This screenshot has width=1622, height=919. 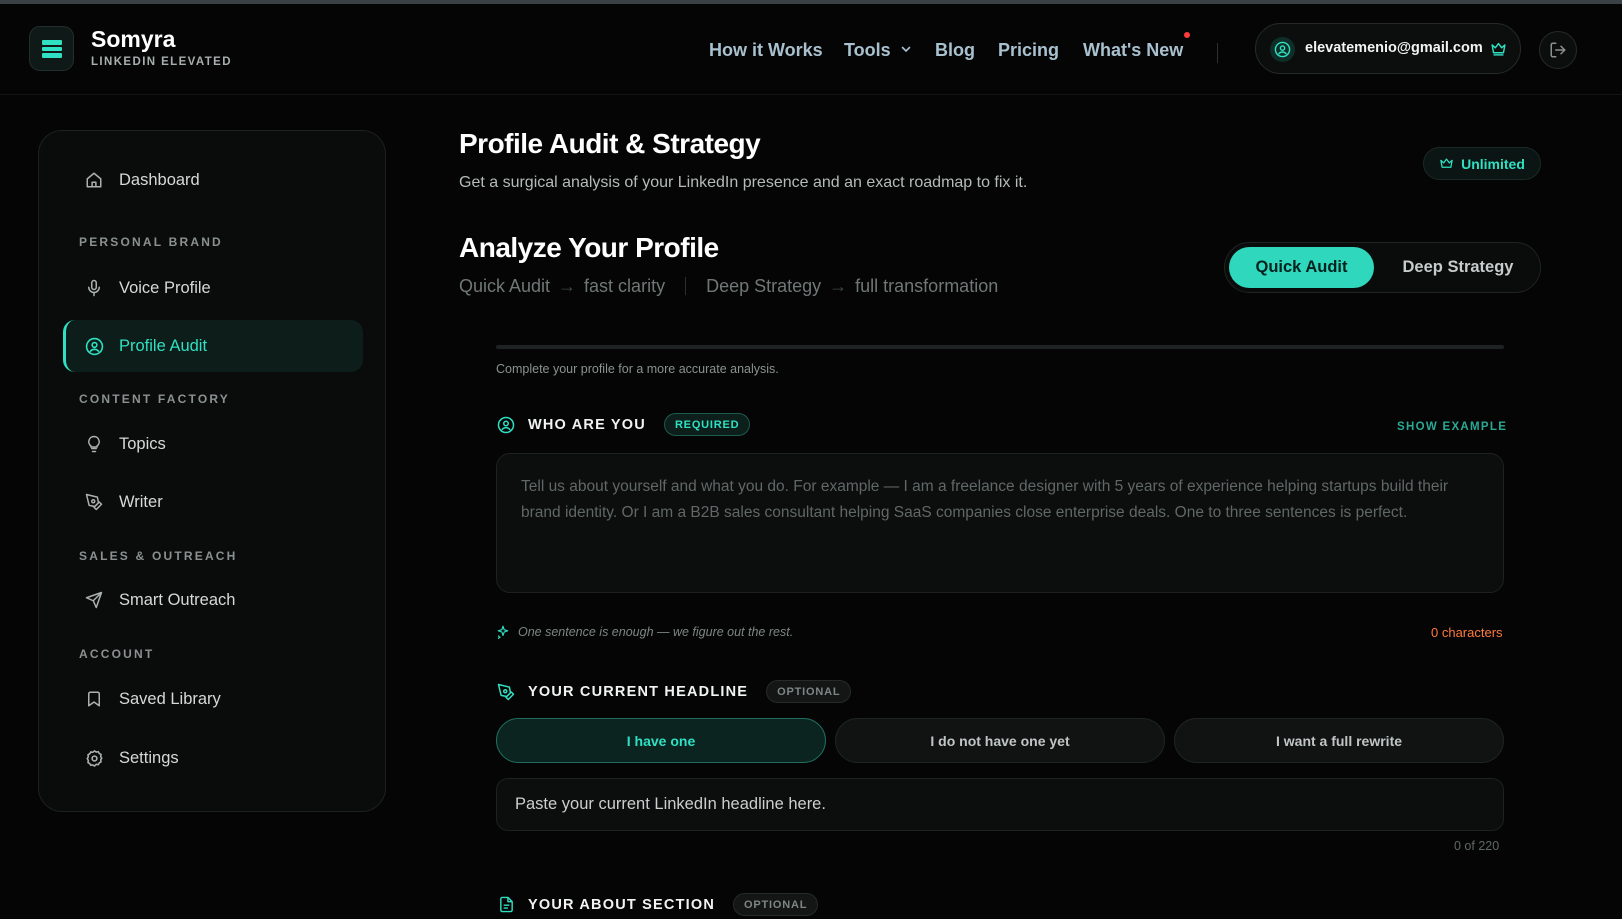 I want to click on analyze-title: Analyze Your Profile, so click(x=589, y=247).